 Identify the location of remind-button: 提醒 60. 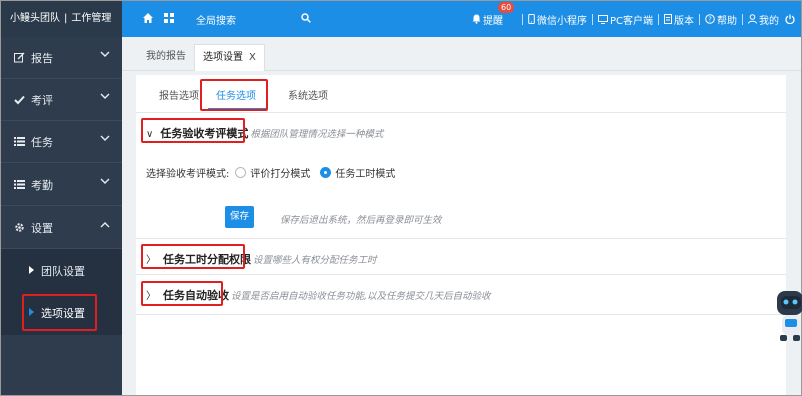
(494, 14).